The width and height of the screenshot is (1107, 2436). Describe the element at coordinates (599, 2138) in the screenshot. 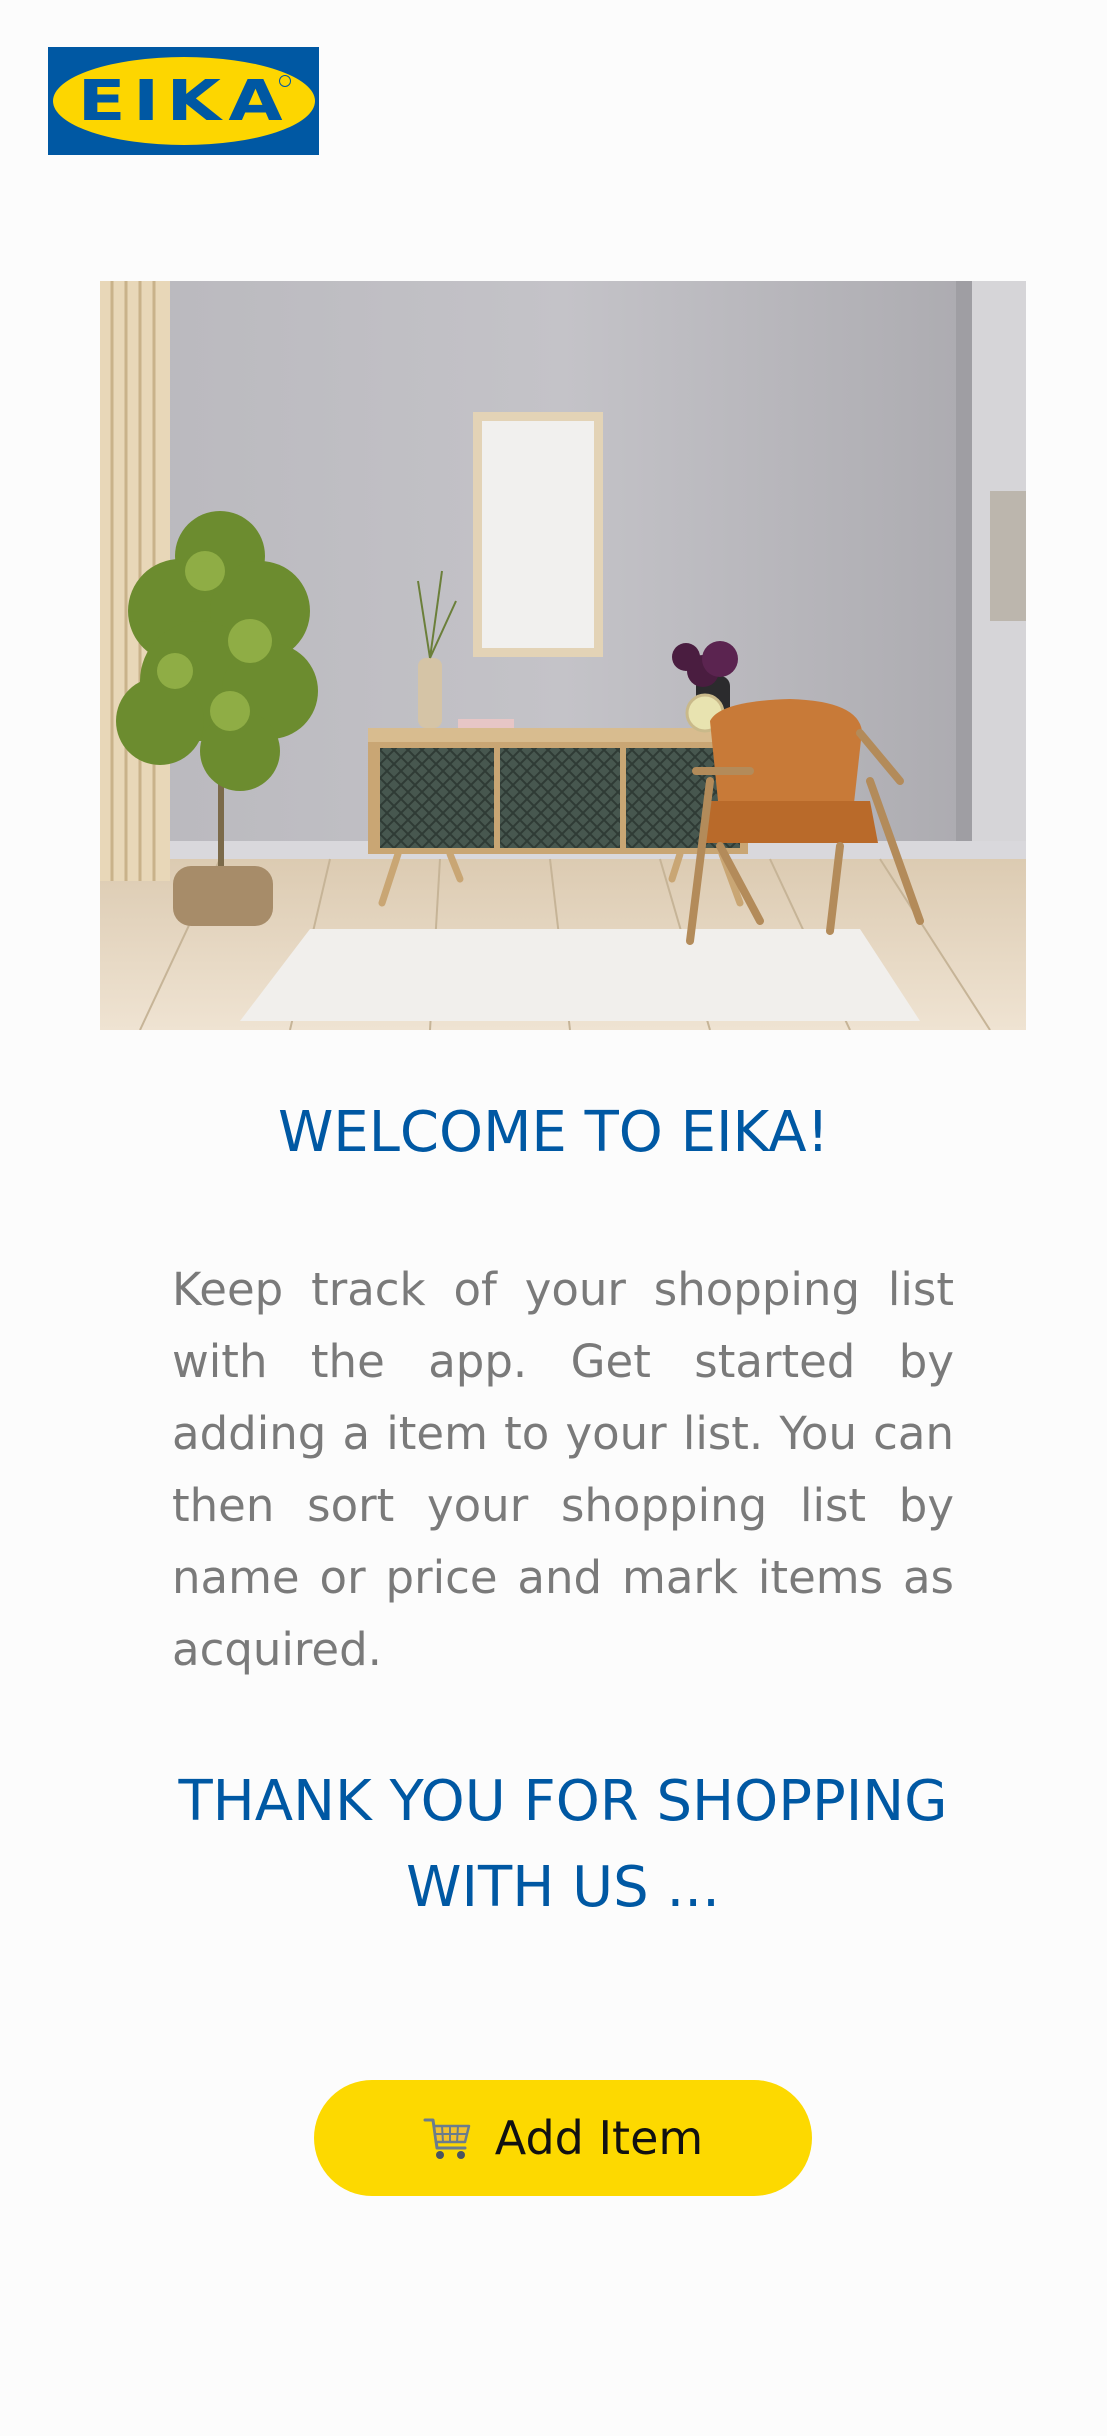

I see `add-item-label: Add Item` at that location.